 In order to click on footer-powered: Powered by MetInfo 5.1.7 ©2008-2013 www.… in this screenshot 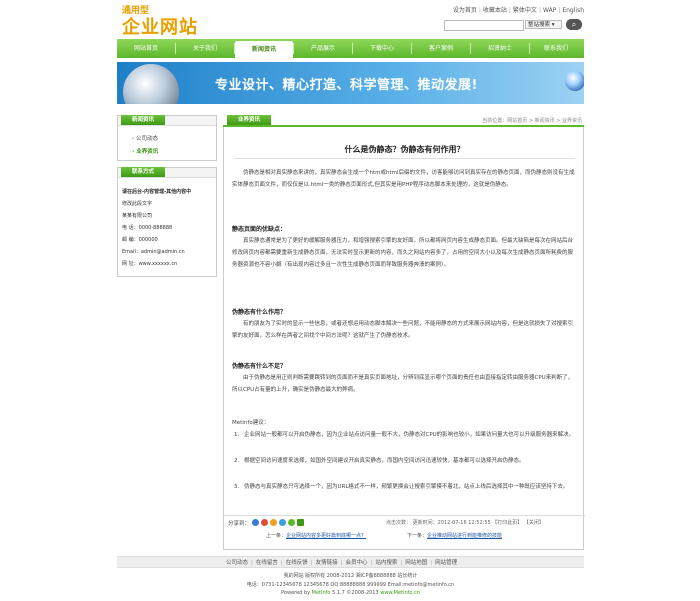, I will do `click(350, 593)`.